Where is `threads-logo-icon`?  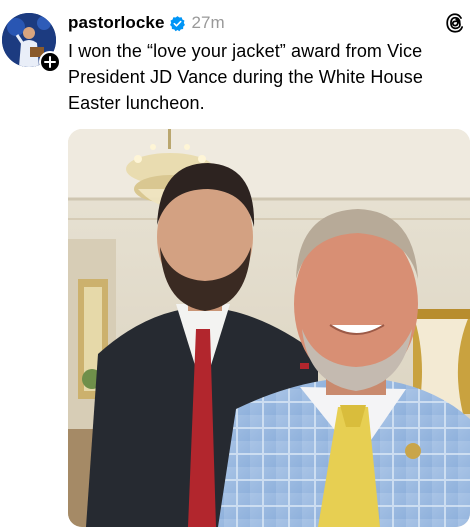
threads-logo-icon is located at coordinates (455, 23).